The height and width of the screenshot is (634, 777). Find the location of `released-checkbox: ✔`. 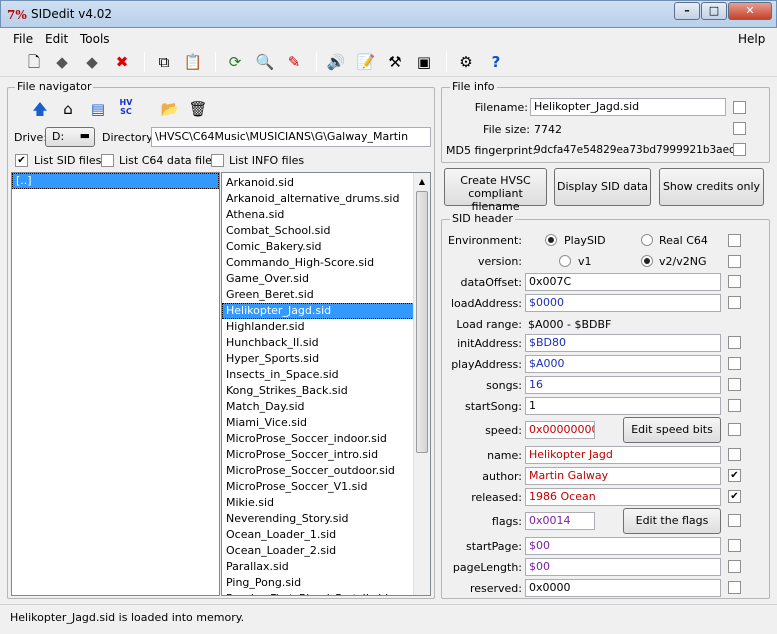

released-checkbox: ✔ is located at coordinates (734, 496).